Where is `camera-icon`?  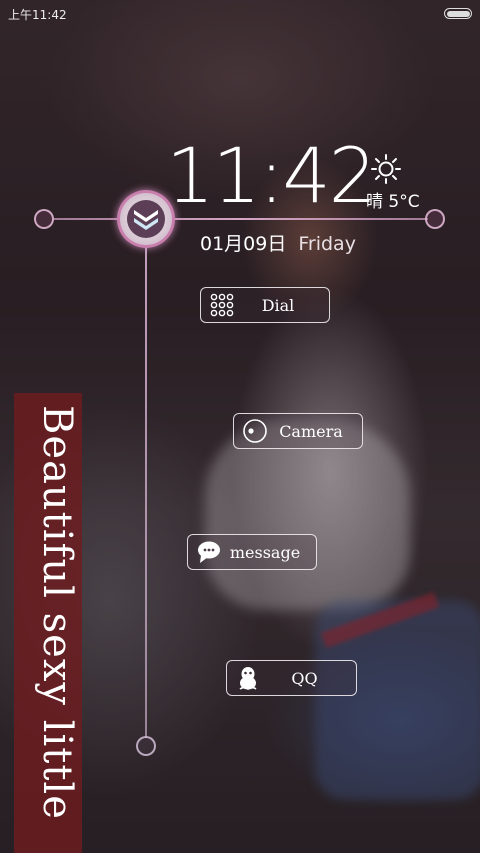 camera-icon is located at coordinates (255, 431).